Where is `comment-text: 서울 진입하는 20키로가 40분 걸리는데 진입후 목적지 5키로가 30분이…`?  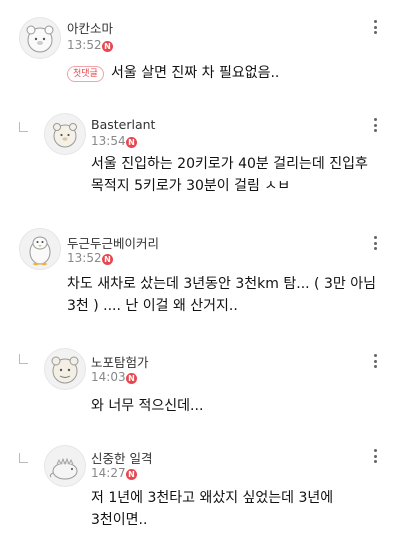
comment-text: 서울 진입하는 20키로가 40분 걸리는데 진입후 목적지 5키로가 30분이… is located at coordinates (229, 175).